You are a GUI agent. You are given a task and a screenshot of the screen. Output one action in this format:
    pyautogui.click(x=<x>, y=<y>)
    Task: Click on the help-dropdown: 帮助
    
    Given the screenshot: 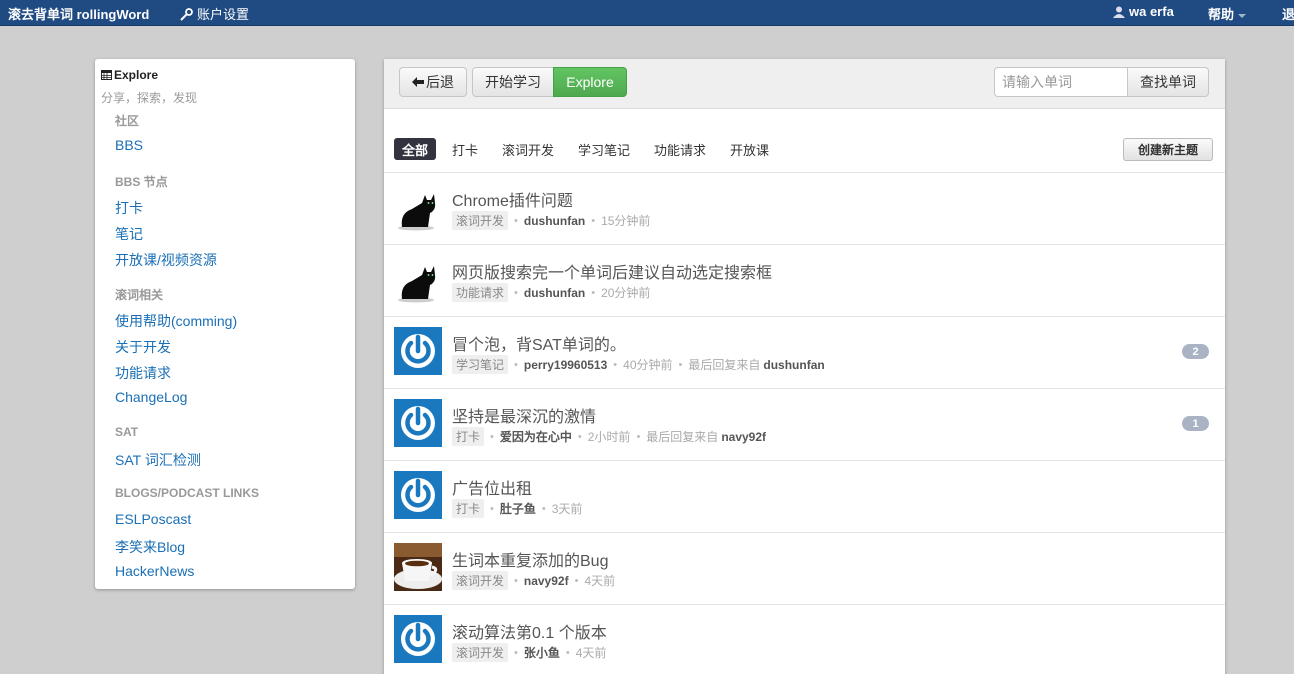 What is the action you would take?
    pyautogui.click(x=1227, y=13)
    